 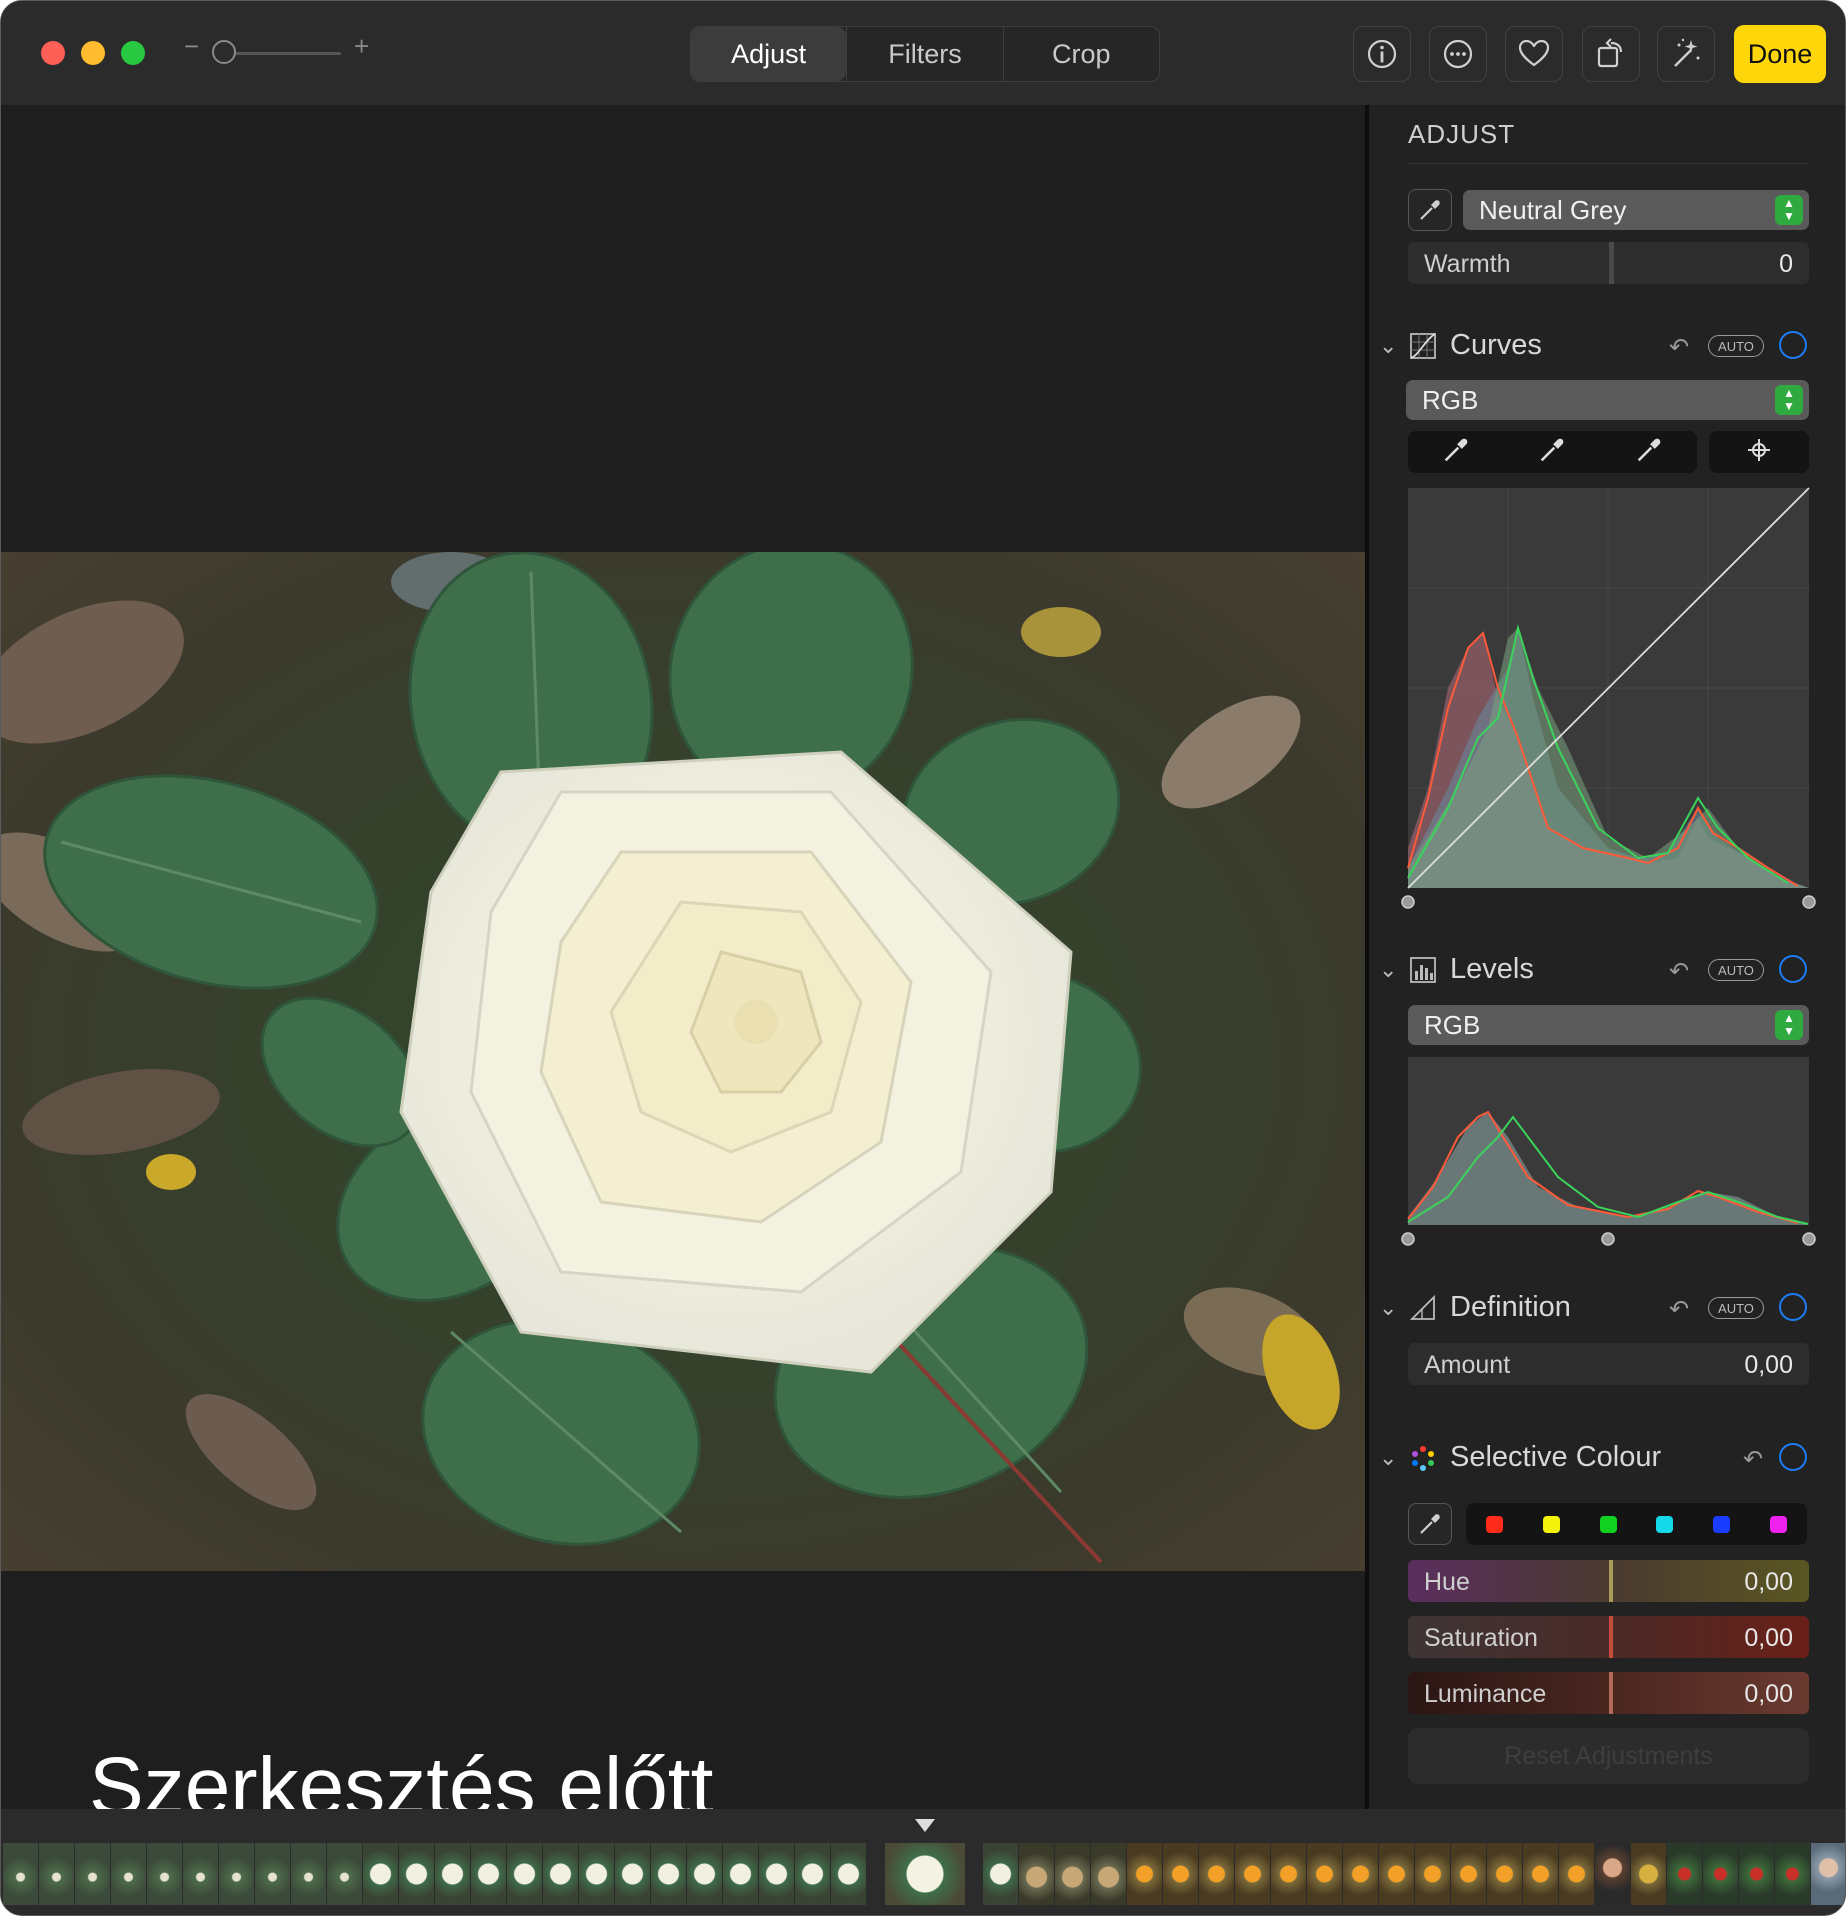 I want to click on favorite-button, so click(x=1534, y=54).